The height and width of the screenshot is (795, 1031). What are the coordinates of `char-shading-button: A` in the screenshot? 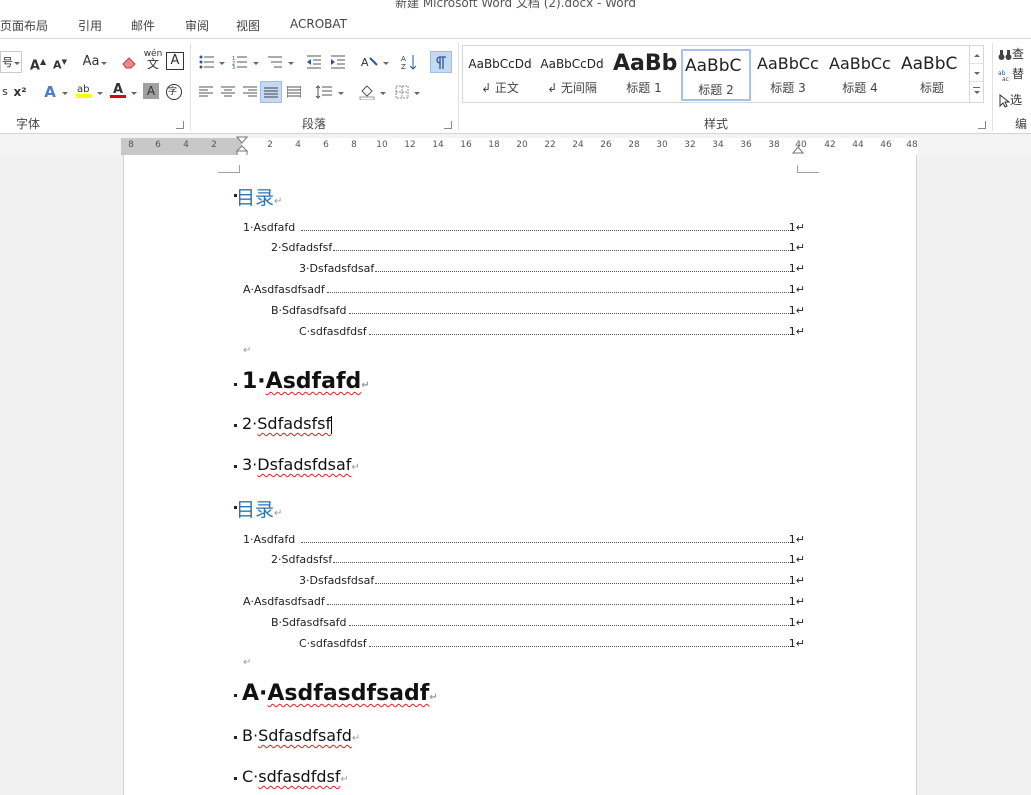 It's located at (151, 91).